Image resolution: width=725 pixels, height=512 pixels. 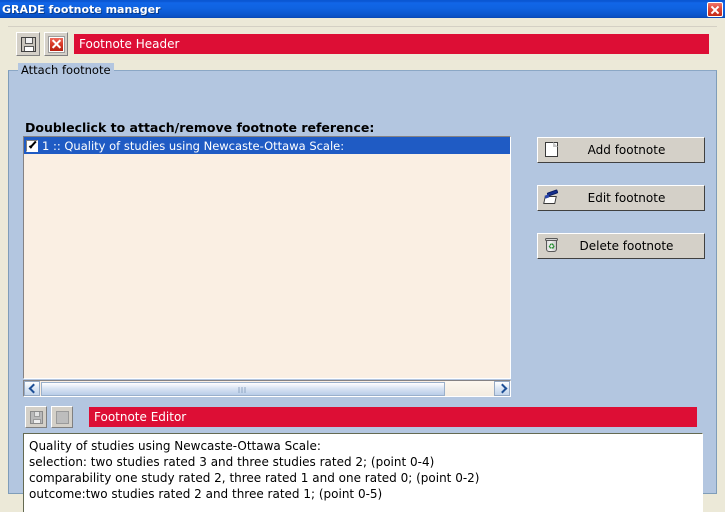 I want to click on scrollbar-thumb, so click(x=243, y=388).